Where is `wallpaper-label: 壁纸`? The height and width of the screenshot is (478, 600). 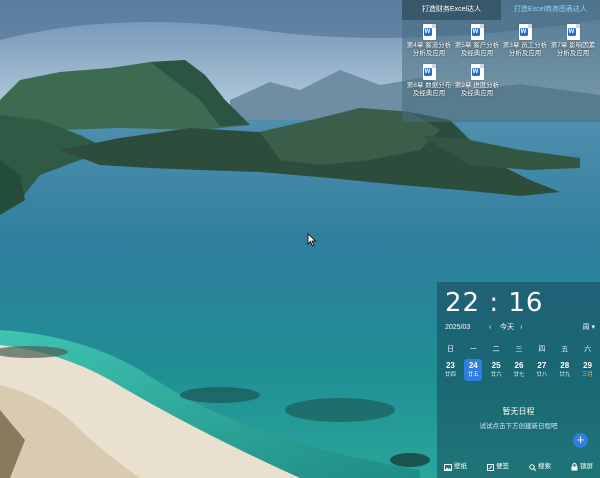 wallpaper-label: 壁纸 is located at coordinates (460, 466).